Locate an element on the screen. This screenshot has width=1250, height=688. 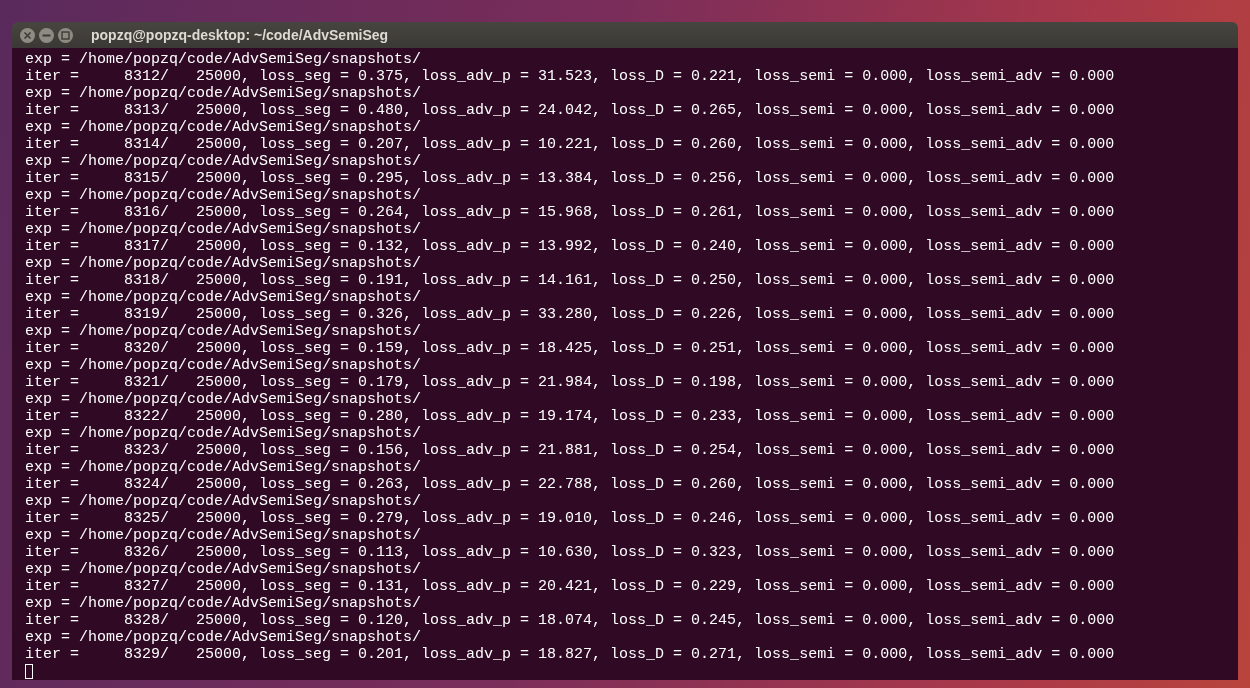
minimize-icon is located at coordinates (46, 35).